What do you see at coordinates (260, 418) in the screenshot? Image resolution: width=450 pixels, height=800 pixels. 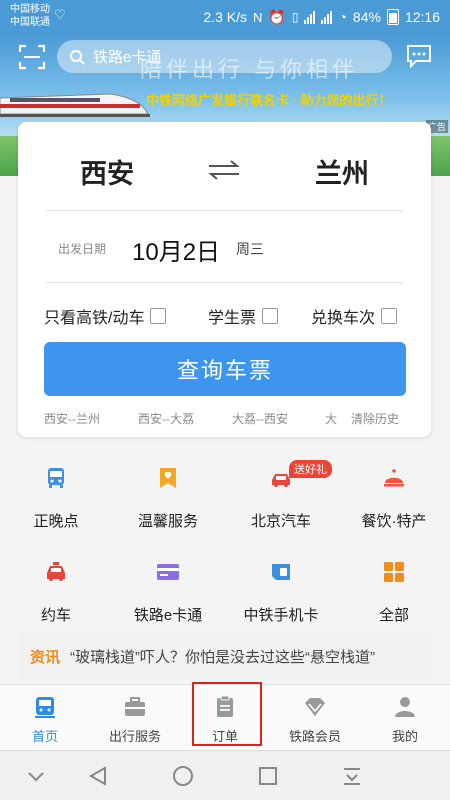 I see `history-item: 大荔--西安` at bounding box center [260, 418].